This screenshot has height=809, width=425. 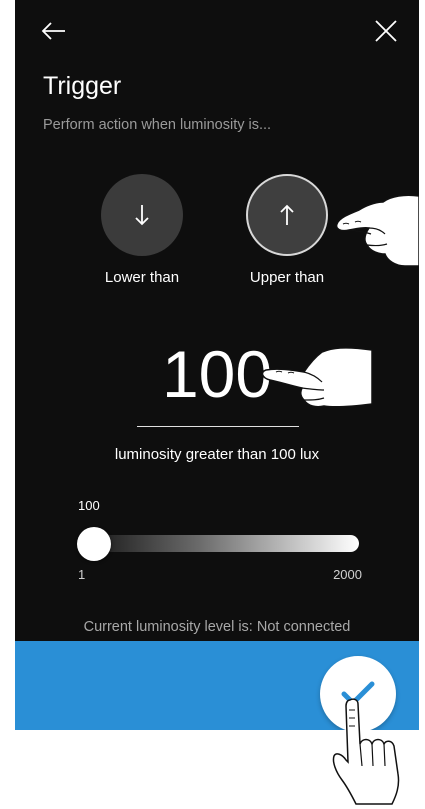 I want to click on back-button, so click(x=54, y=31).